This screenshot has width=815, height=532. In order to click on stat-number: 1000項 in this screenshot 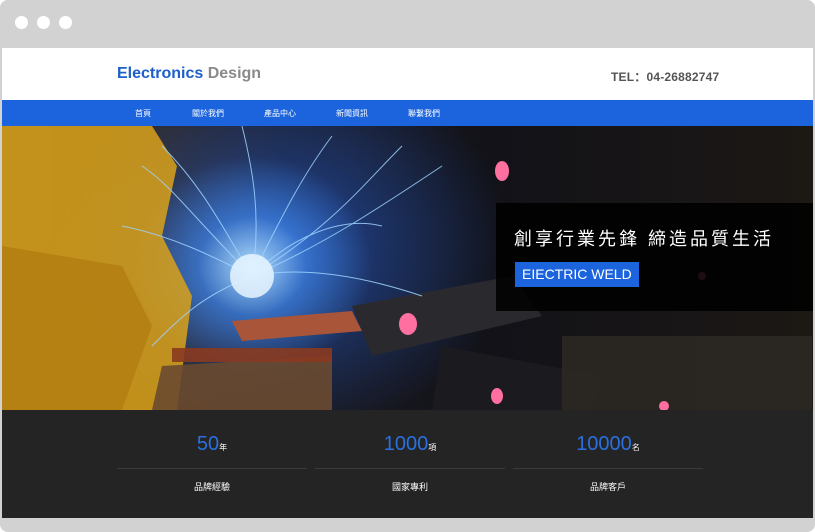, I will do `click(410, 444)`.